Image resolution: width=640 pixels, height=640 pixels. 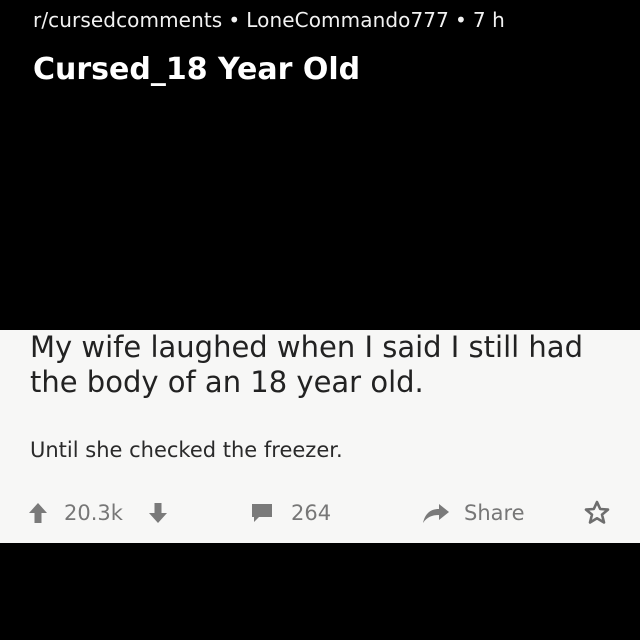 What do you see at coordinates (488, 20) in the screenshot?
I see `post-age: 7 h` at bounding box center [488, 20].